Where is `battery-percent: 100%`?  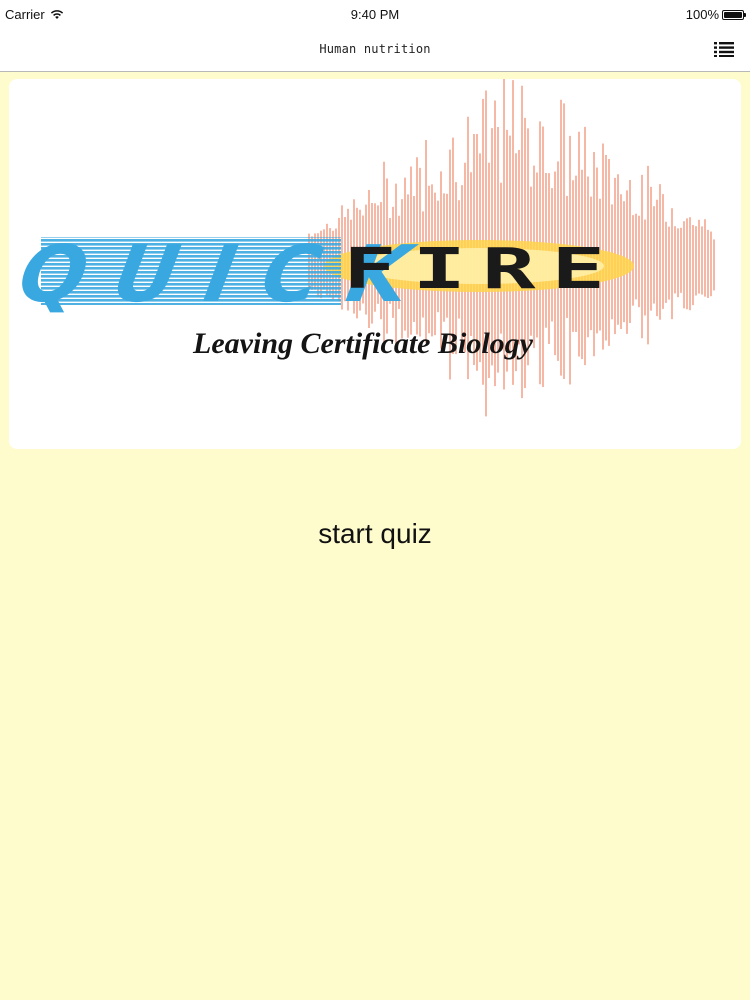 battery-percent: 100% is located at coordinates (702, 14).